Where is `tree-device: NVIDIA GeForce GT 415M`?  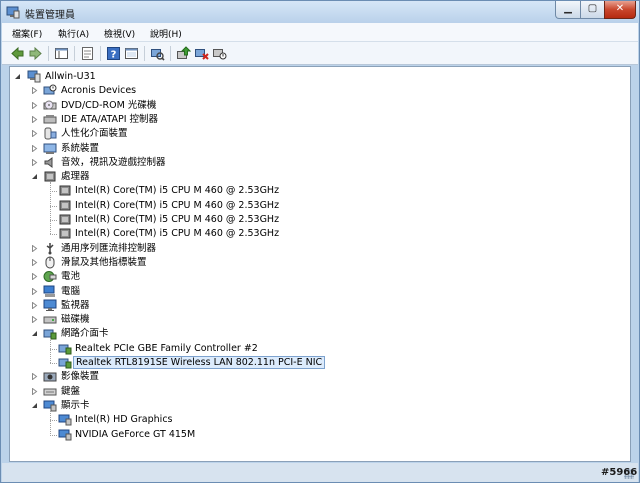 tree-device: NVIDIA GeForce GT 415M is located at coordinates (310, 435).